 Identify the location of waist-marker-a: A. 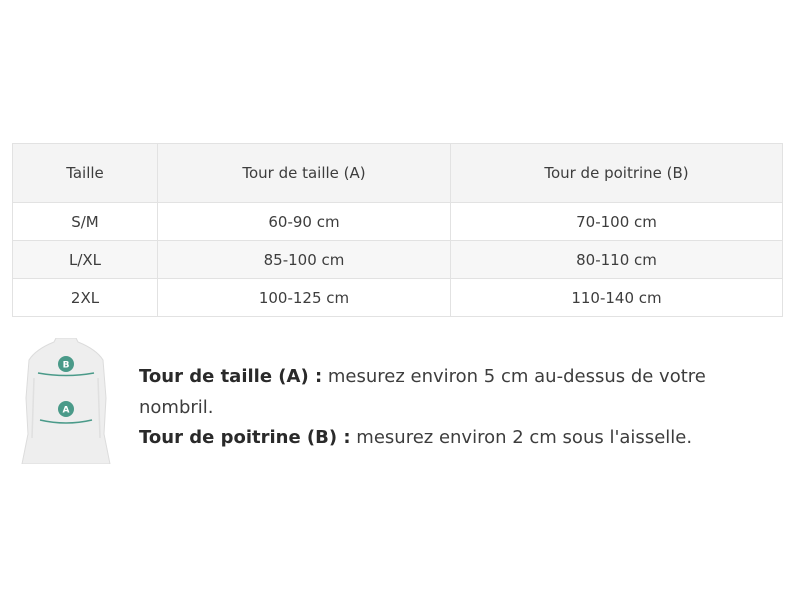
(66, 409).